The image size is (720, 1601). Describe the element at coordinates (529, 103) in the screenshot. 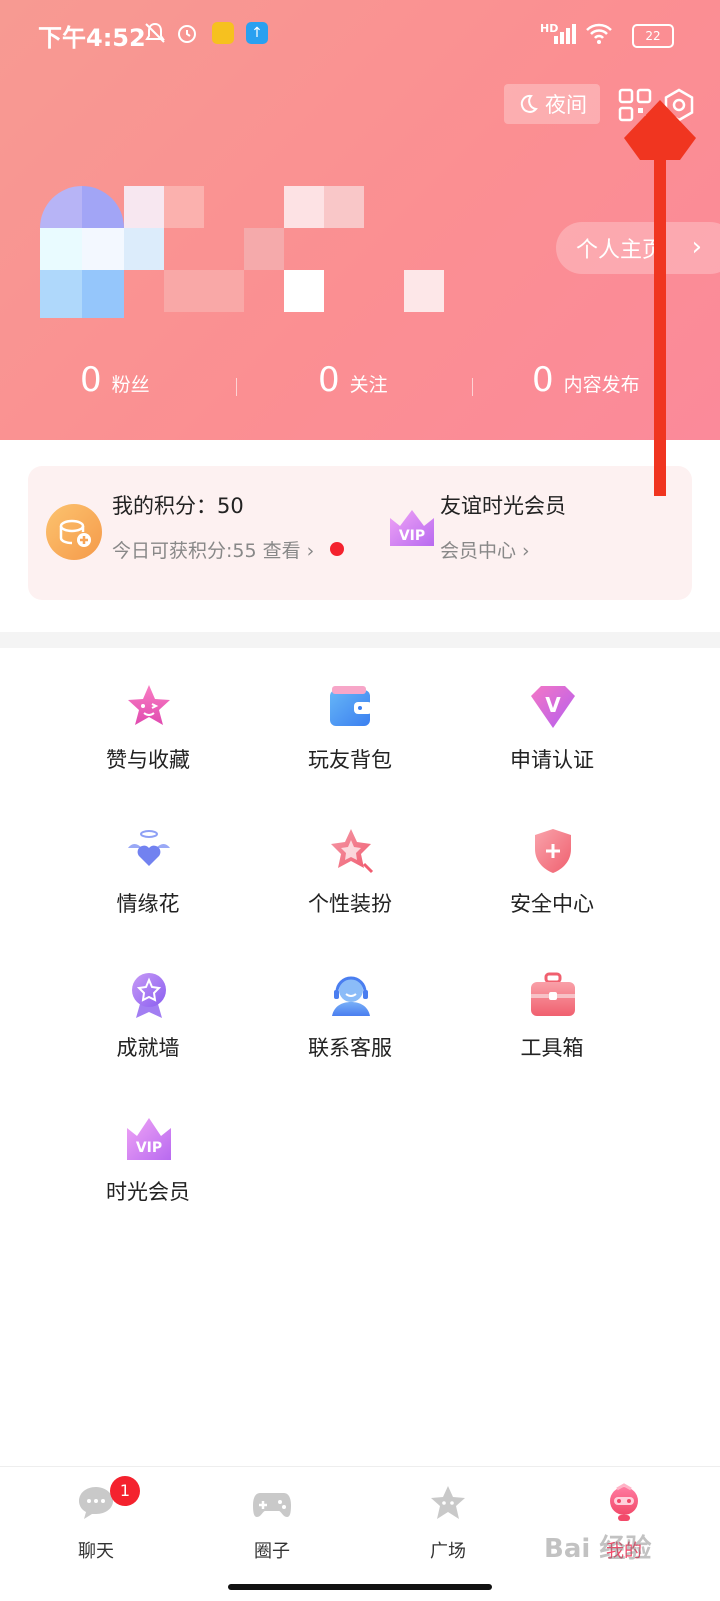

I see `moon-icon` at that location.